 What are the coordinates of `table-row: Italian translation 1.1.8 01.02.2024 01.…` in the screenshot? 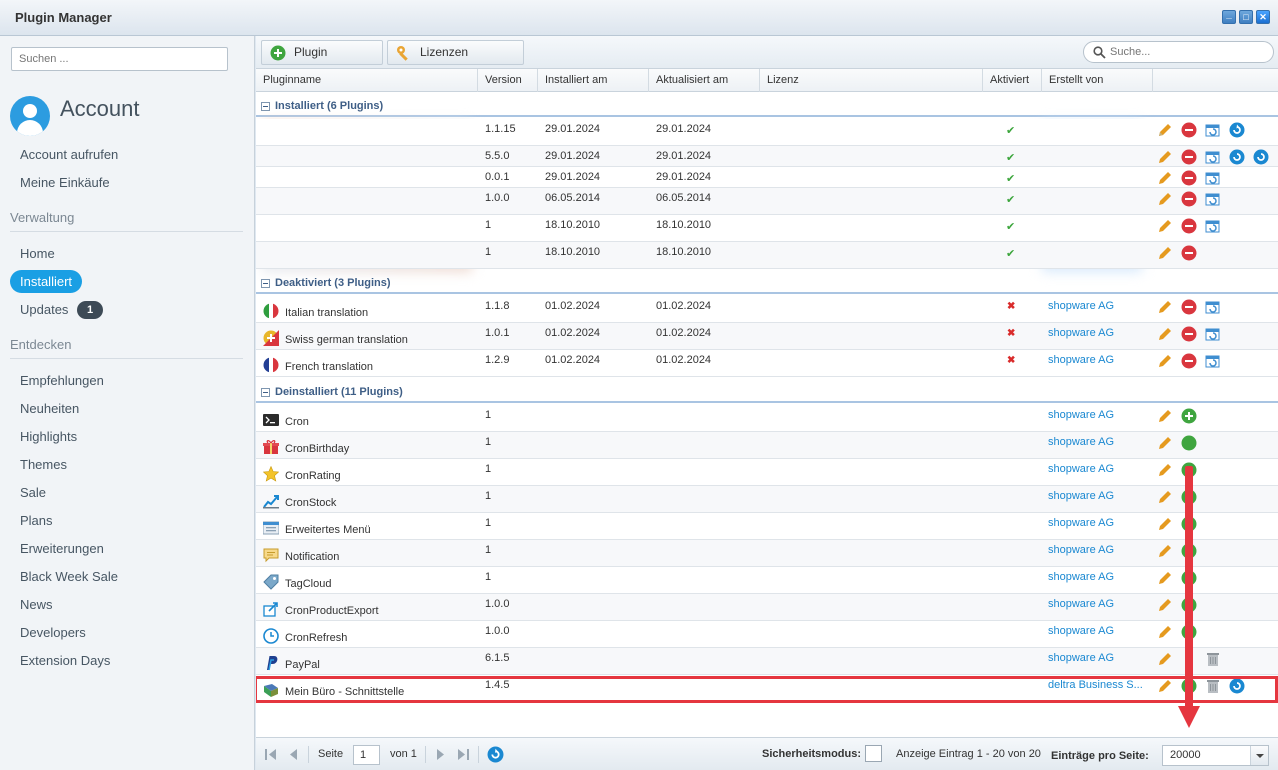 It's located at (767, 309).